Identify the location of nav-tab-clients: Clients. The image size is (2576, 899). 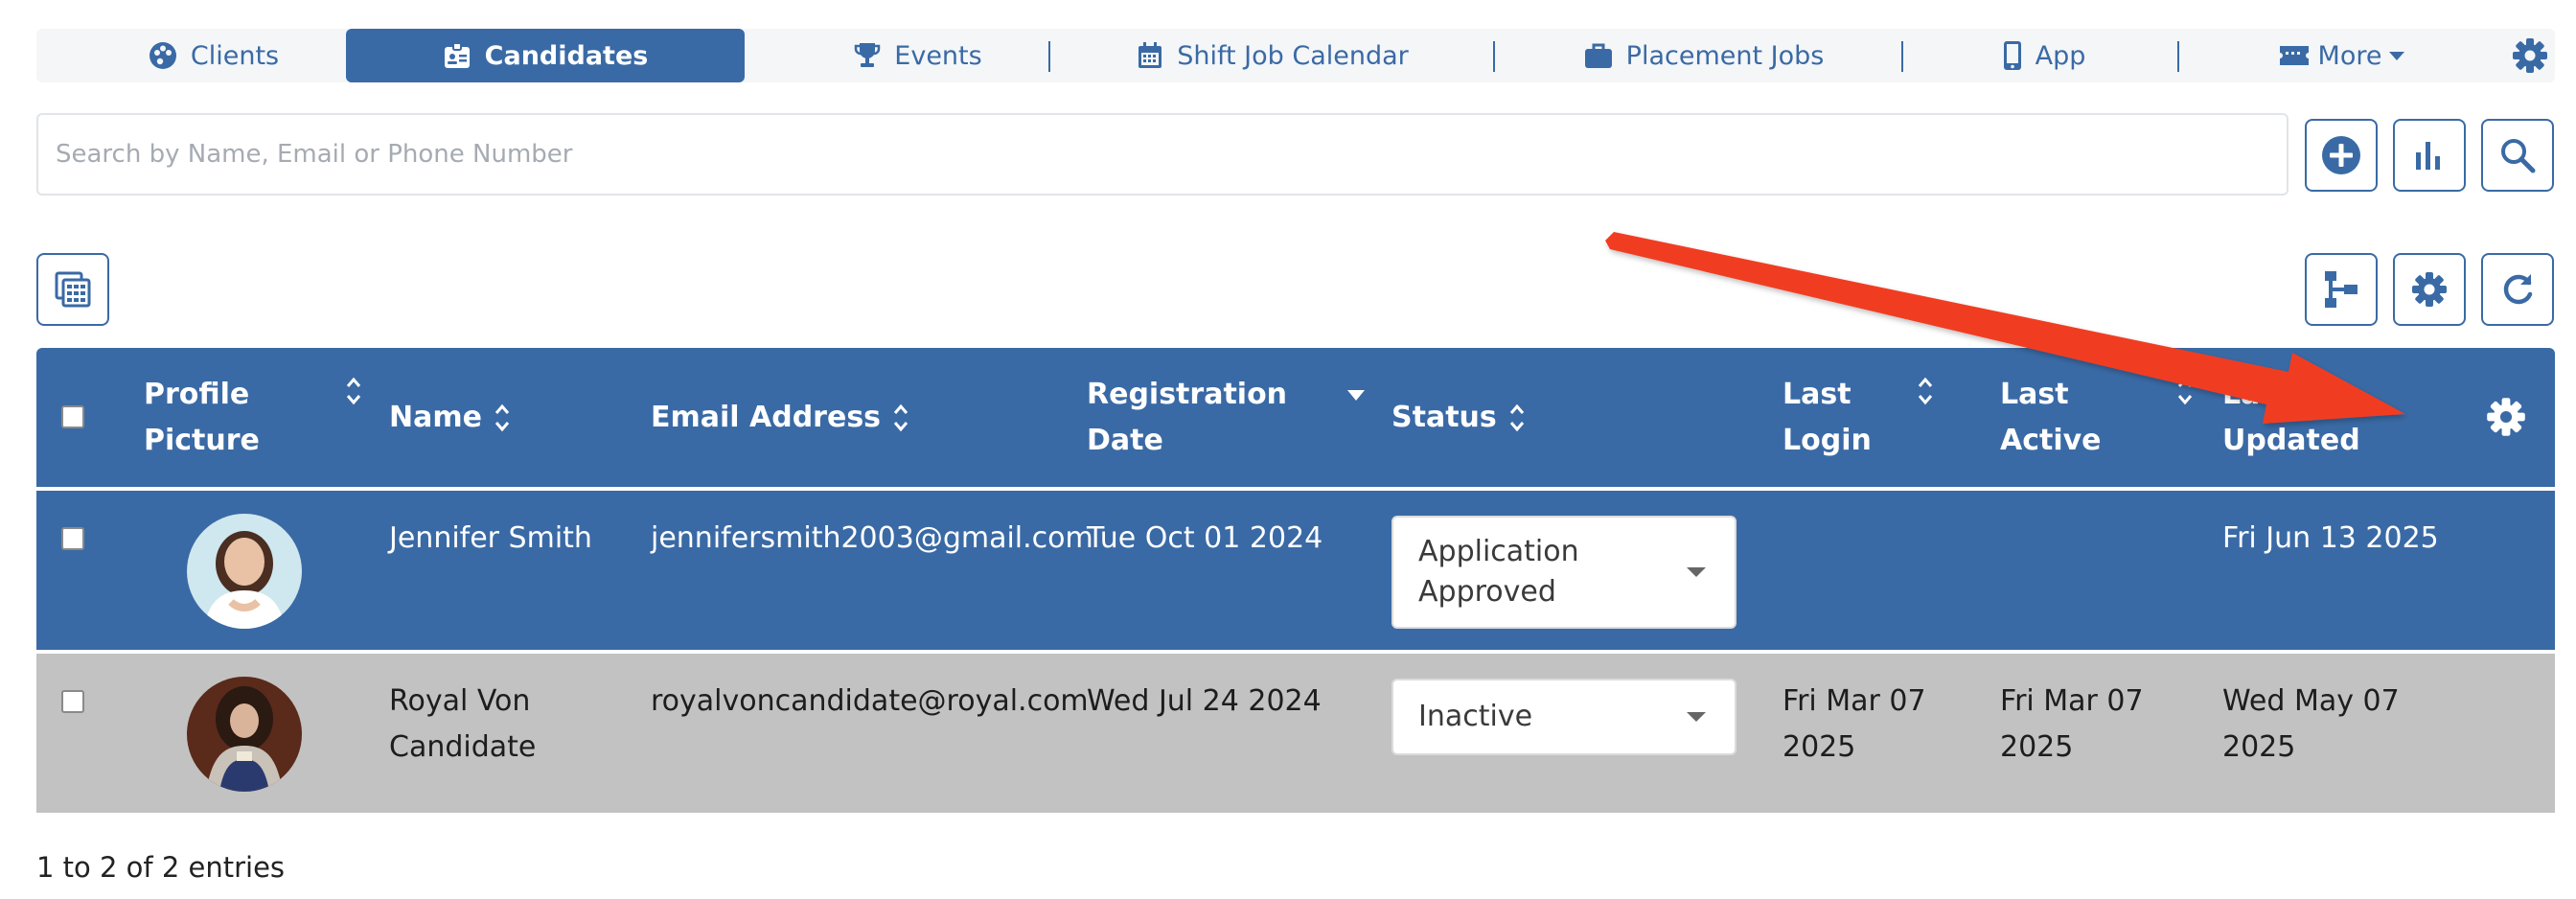
(213, 55).